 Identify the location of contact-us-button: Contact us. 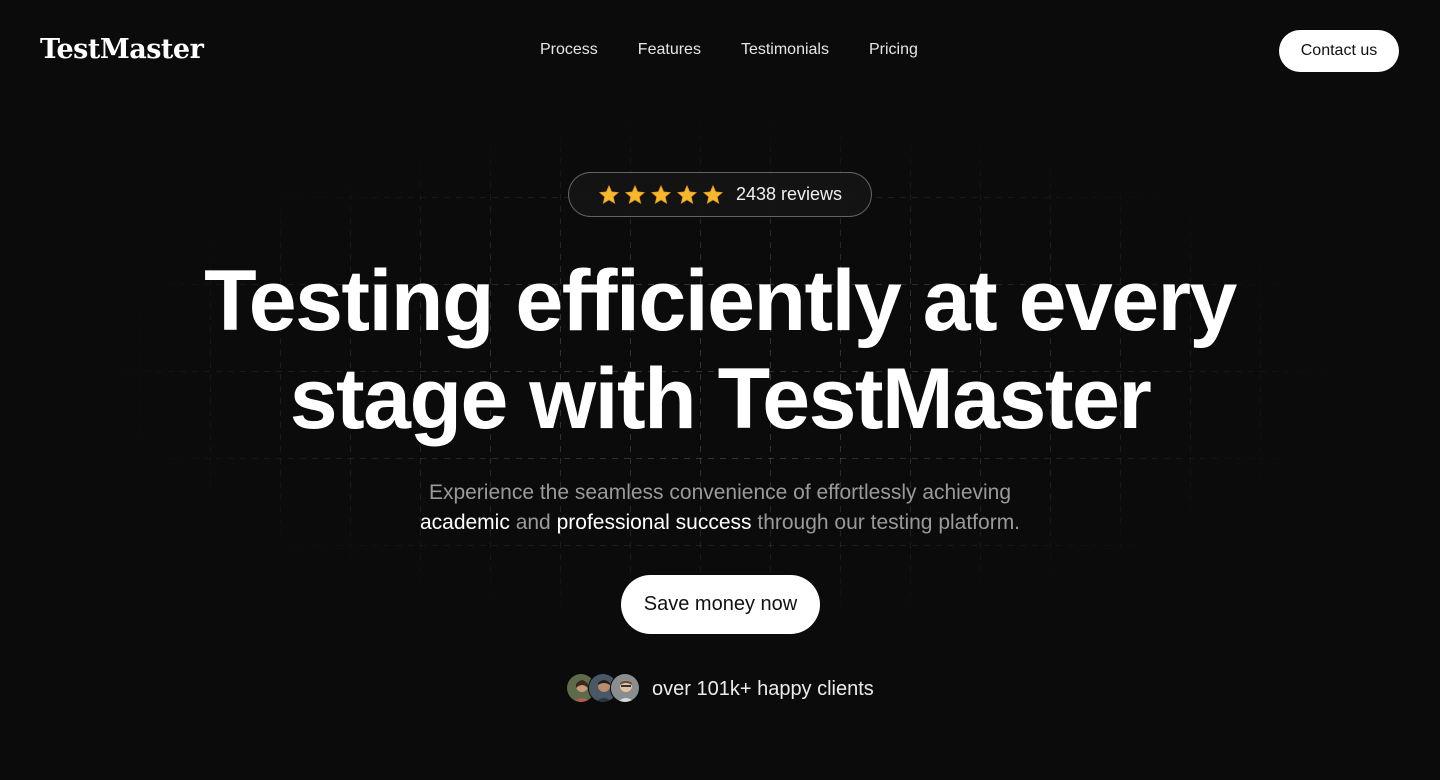
(1339, 51).